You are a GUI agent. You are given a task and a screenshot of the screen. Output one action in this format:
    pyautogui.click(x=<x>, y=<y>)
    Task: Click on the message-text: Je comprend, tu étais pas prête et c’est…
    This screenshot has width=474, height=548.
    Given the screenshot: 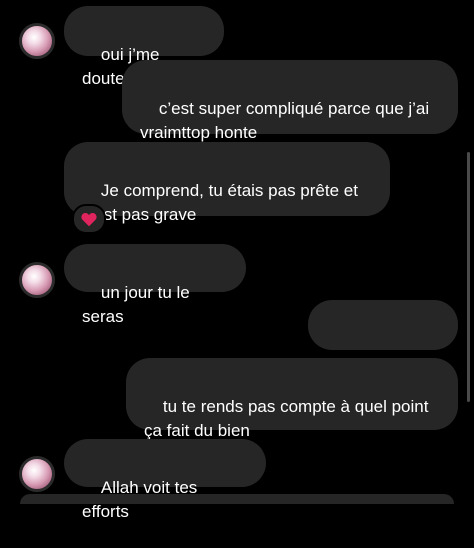 What is the action you would take?
    pyautogui.click(x=222, y=202)
    